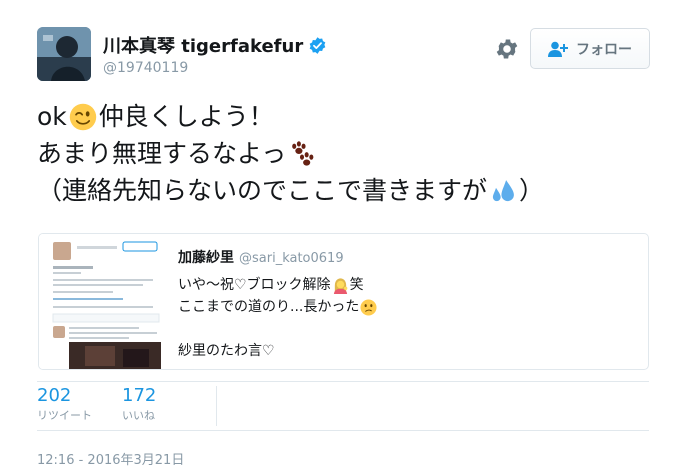 The height and width of the screenshot is (474, 684). What do you see at coordinates (291, 258) in the screenshot?
I see `quoted-author-handle: @sari_kato0619` at bounding box center [291, 258].